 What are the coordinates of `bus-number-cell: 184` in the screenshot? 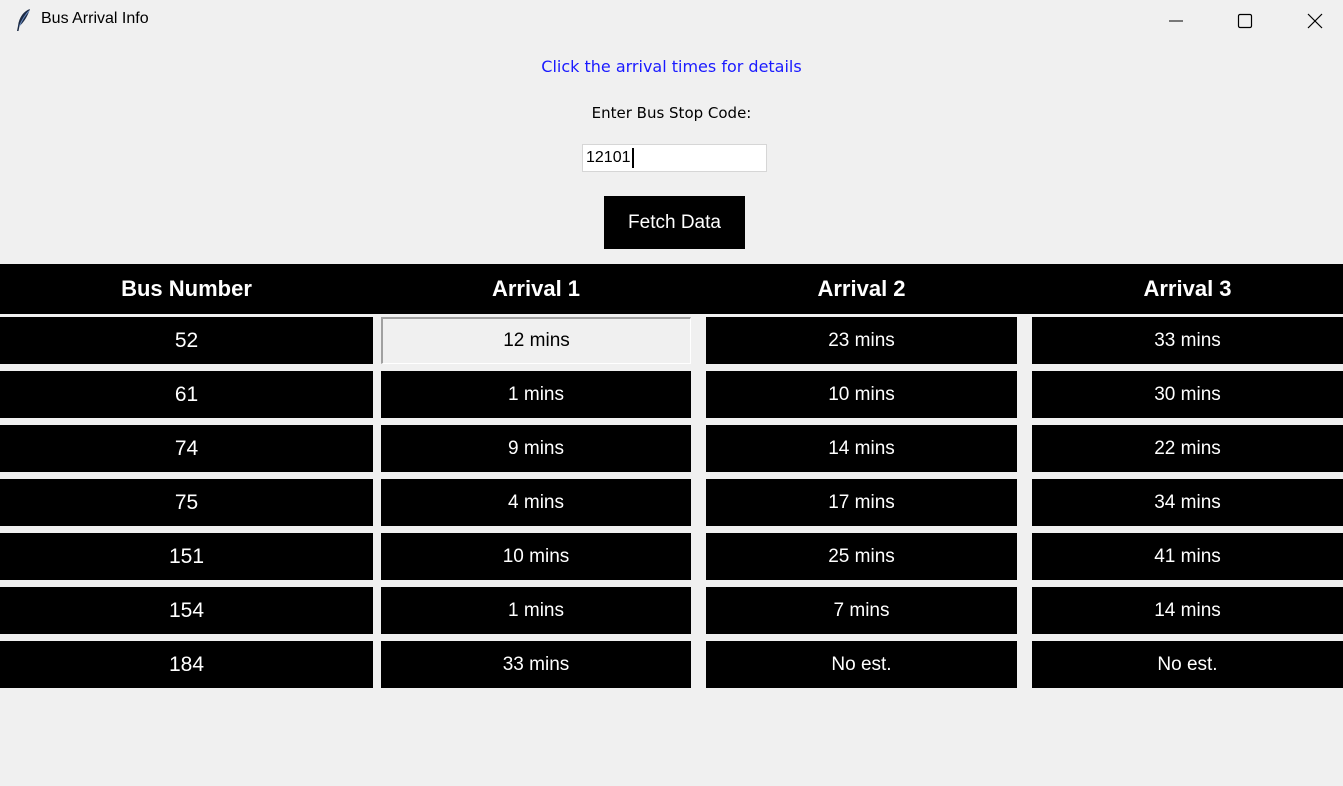 It's located at (186, 664).